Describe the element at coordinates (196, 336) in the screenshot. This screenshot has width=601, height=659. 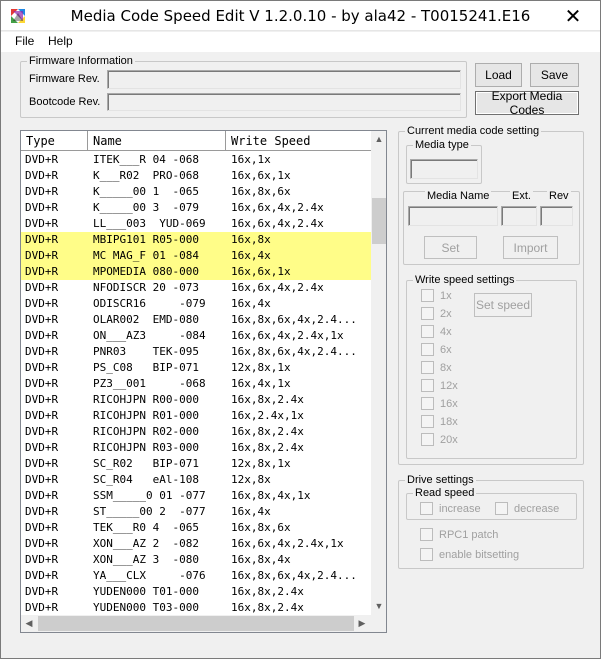
I see `table-row: DVD+R ON___AZ3 -084 16x,6x,4x,2.4x,1x` at that location.